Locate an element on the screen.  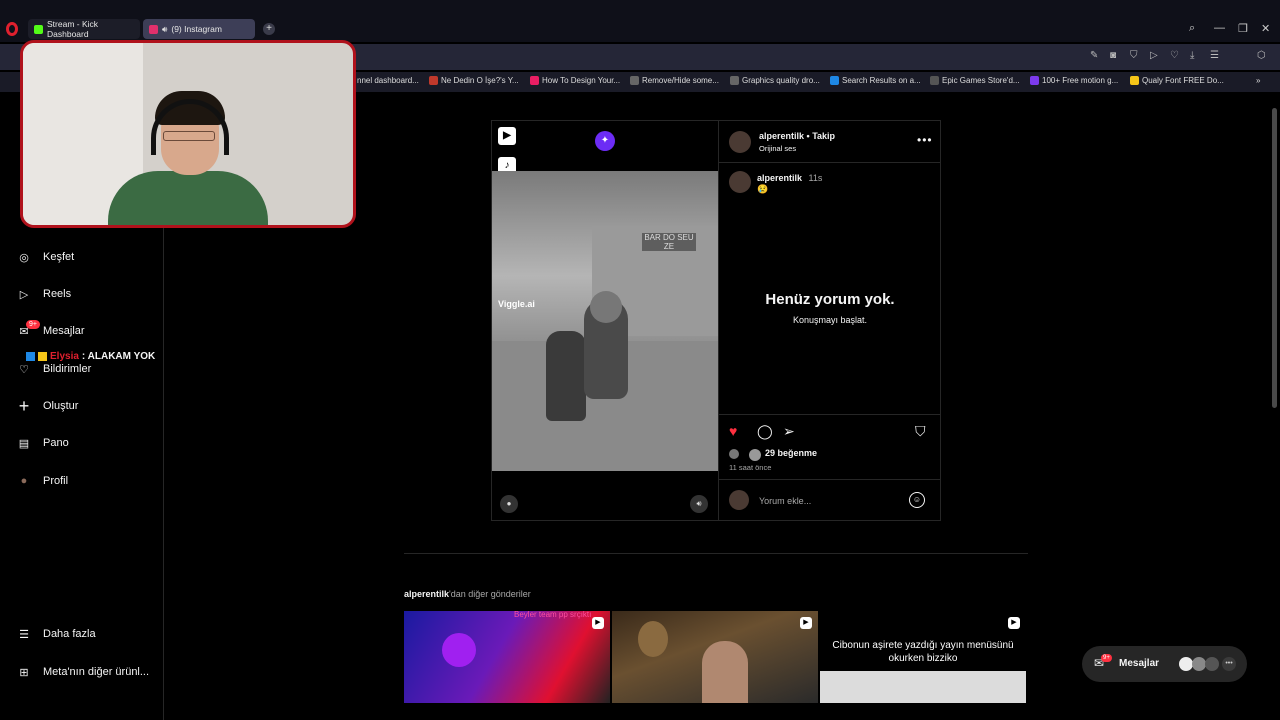
messages-pill: ✉ 9+ Mesajlar ••• is located at coordinates (1164, 664).